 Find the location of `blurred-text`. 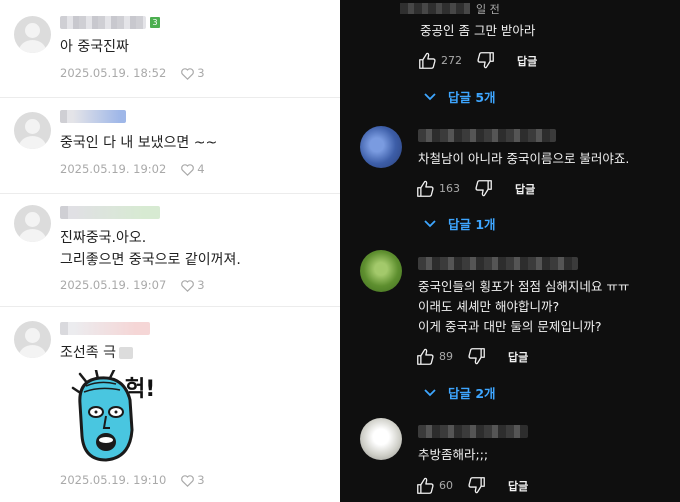

blurred-text is located at coordinates (125, 353).